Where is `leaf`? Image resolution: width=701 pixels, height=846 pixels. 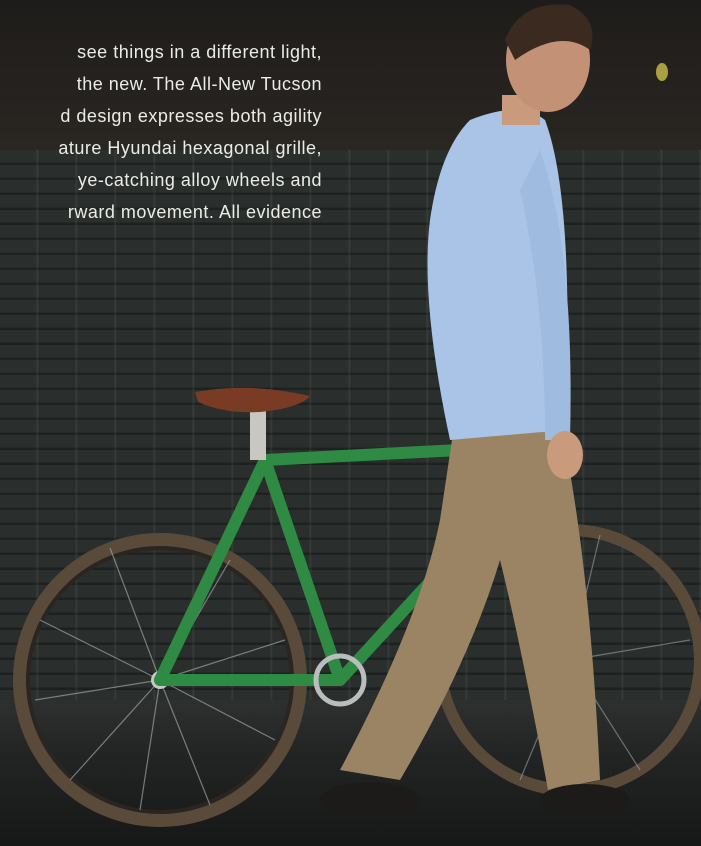 leaf is located at coordinates (662, 72).